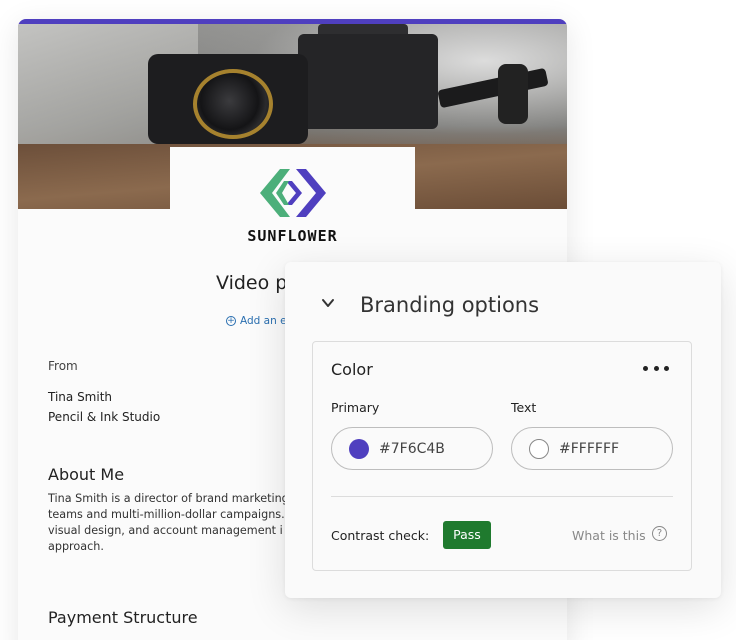 This screenshot has height=640, width=736. Describe the element at coordinates (86, 474) in the screenshot. I see `about-heading: About Me` at that location.